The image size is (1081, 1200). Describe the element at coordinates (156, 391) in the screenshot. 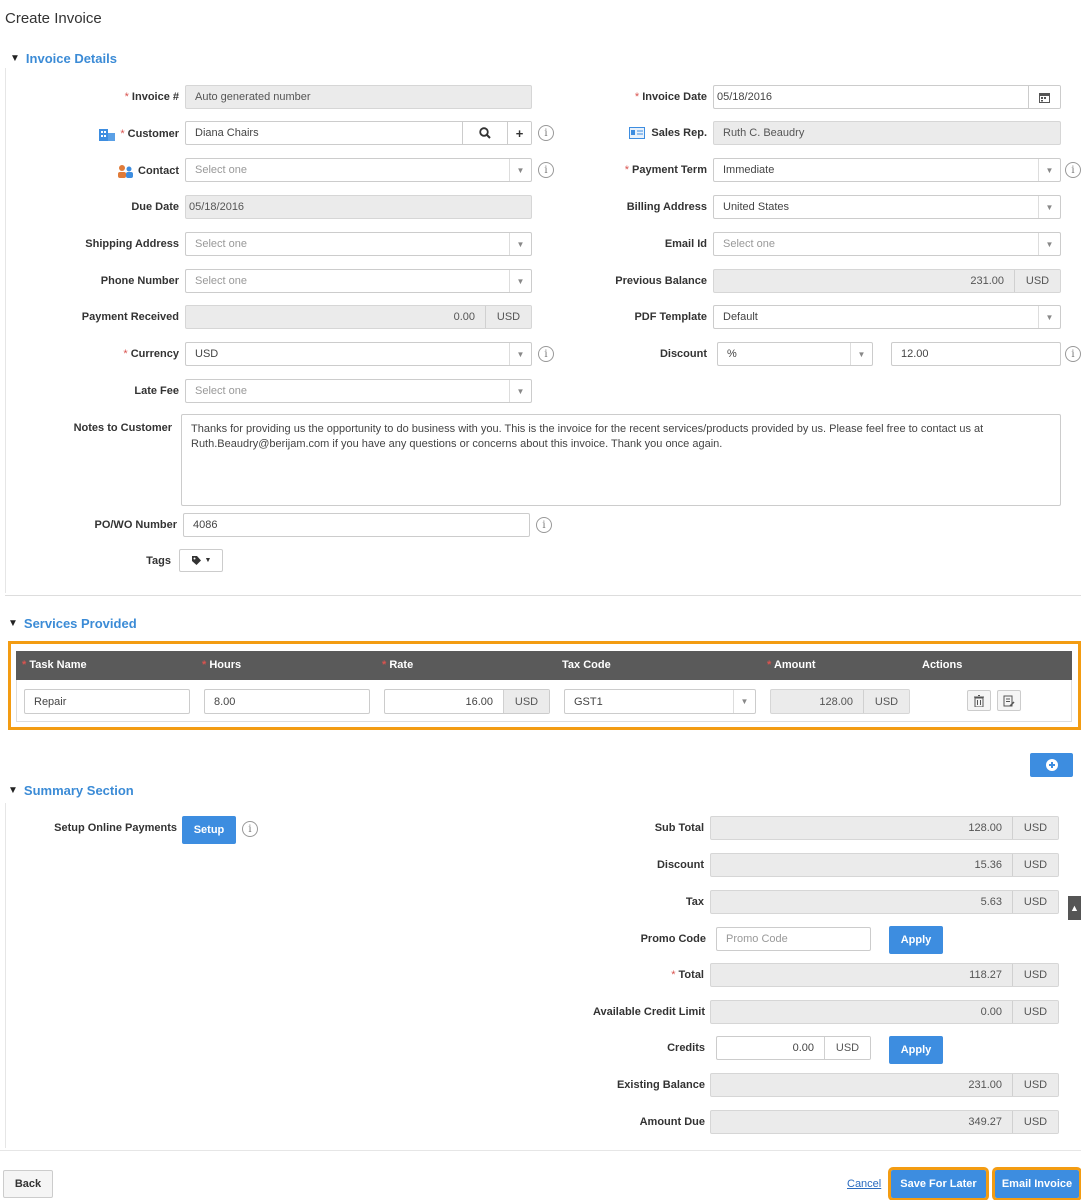

I see `late-fee-label: Late Fee` at that location.